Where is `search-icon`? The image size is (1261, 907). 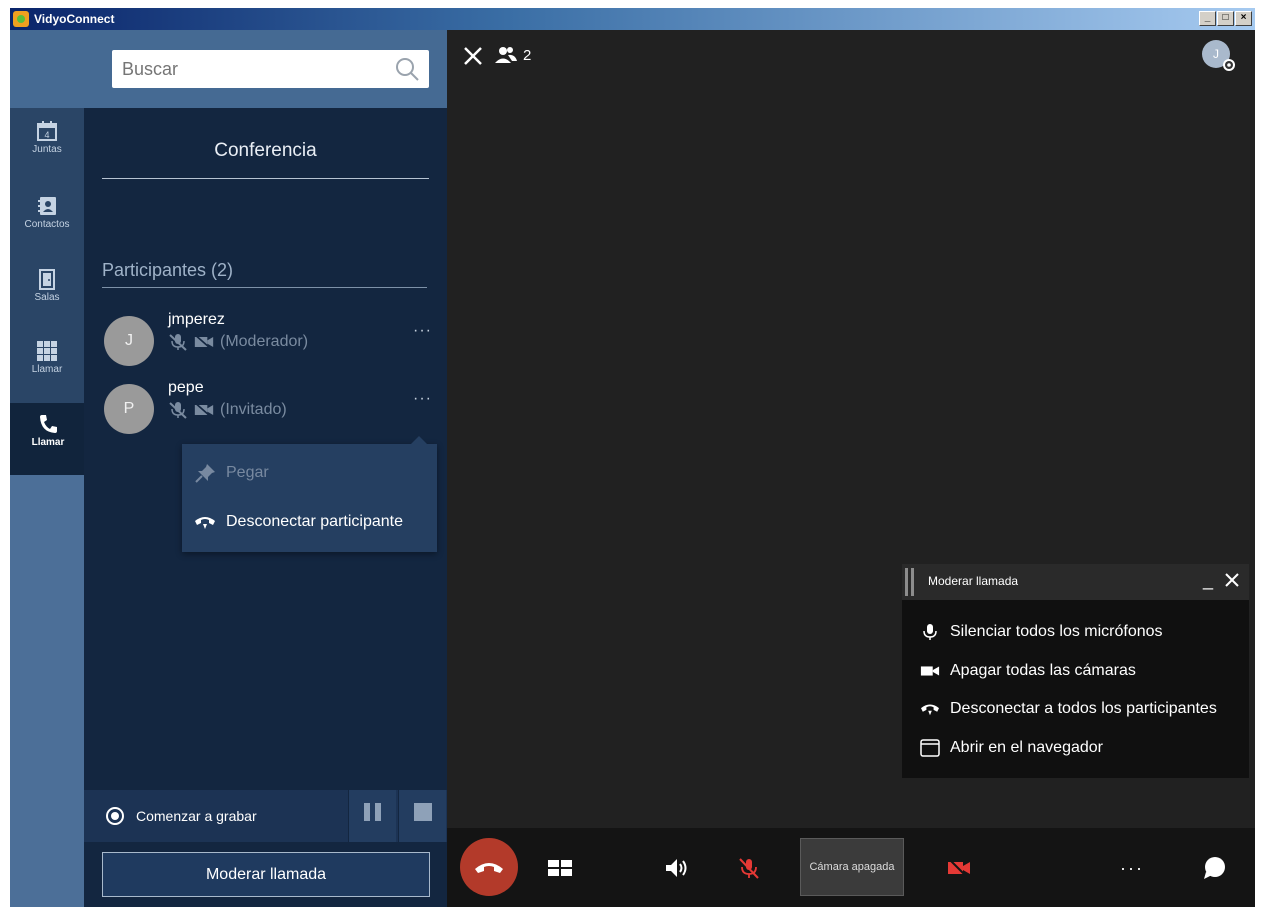
search-icon is located at coordinates (407, 69).